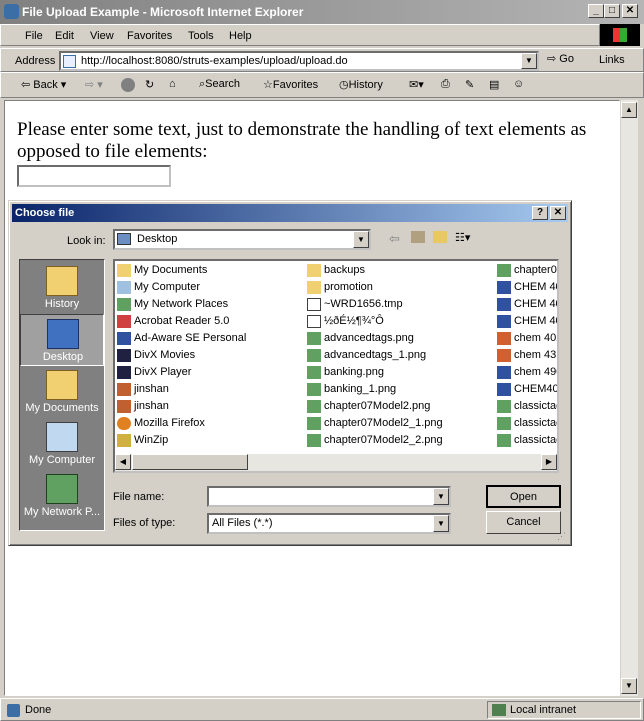 This screenshot has width=644, height=721. What do you see at coordinates (181, 373) in the screenshot?
I see `list-item: DivX Player` at bounding box center [181, 373].